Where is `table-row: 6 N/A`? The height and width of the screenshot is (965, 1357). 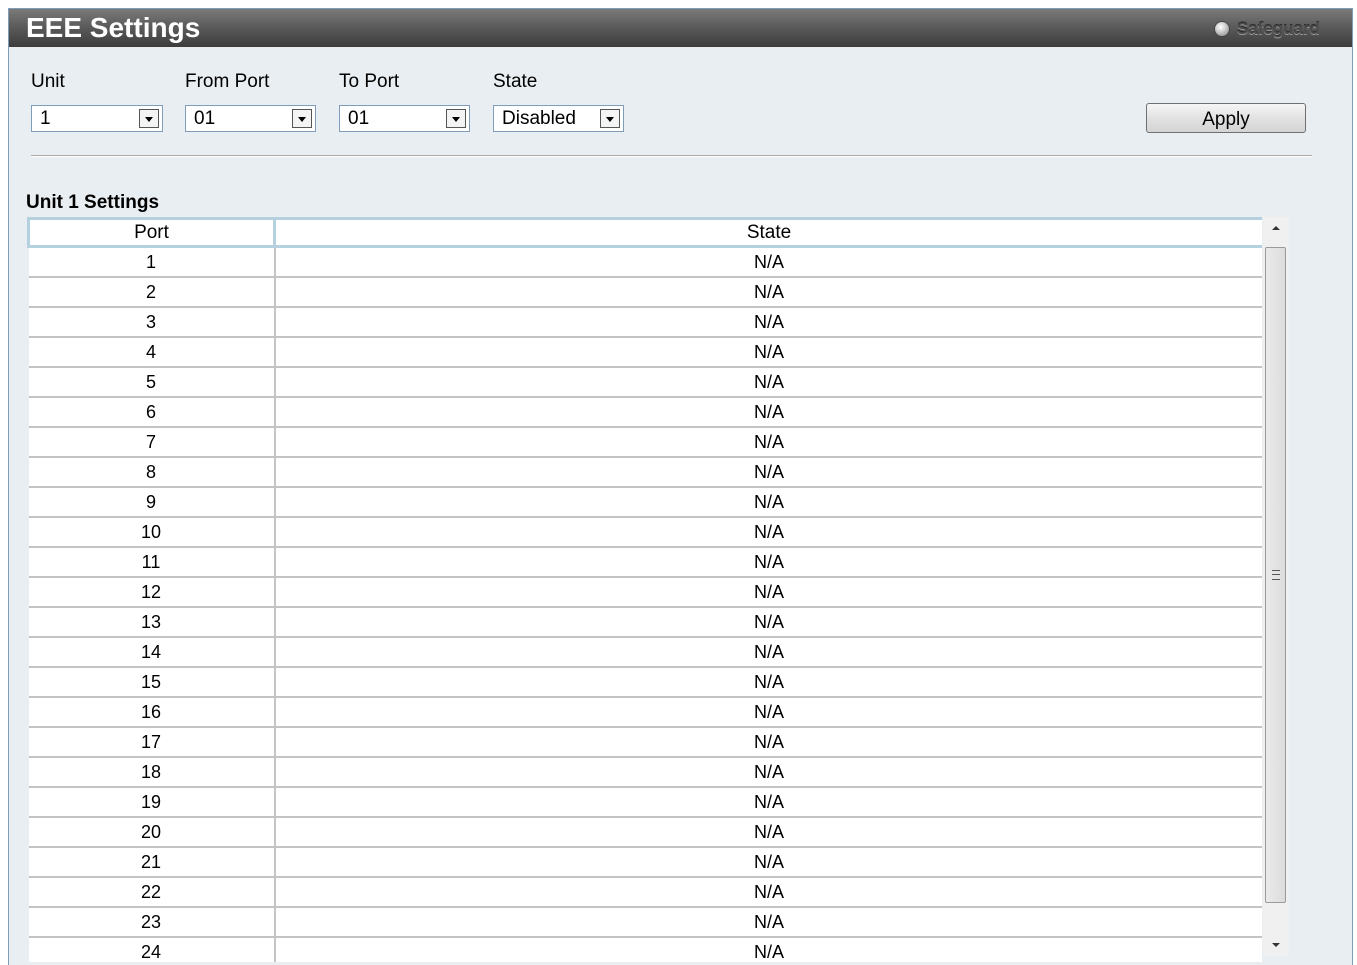
table-row: 6 N/A is located at coordinates (645, 412).